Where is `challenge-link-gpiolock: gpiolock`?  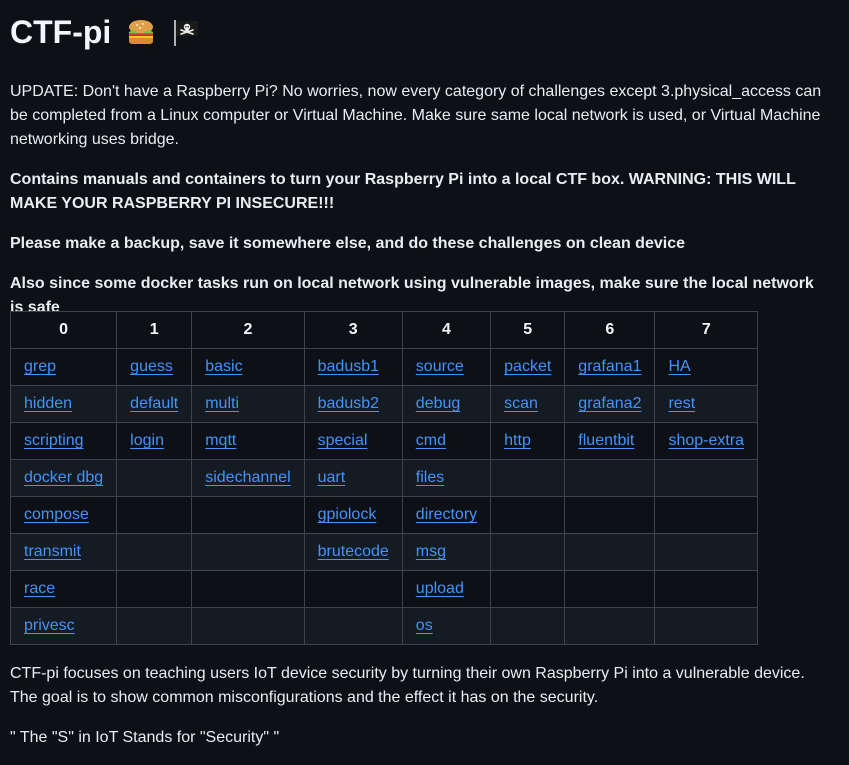 challenge-link-gpiolock: gpiolock is located at coordinates (347, 514).